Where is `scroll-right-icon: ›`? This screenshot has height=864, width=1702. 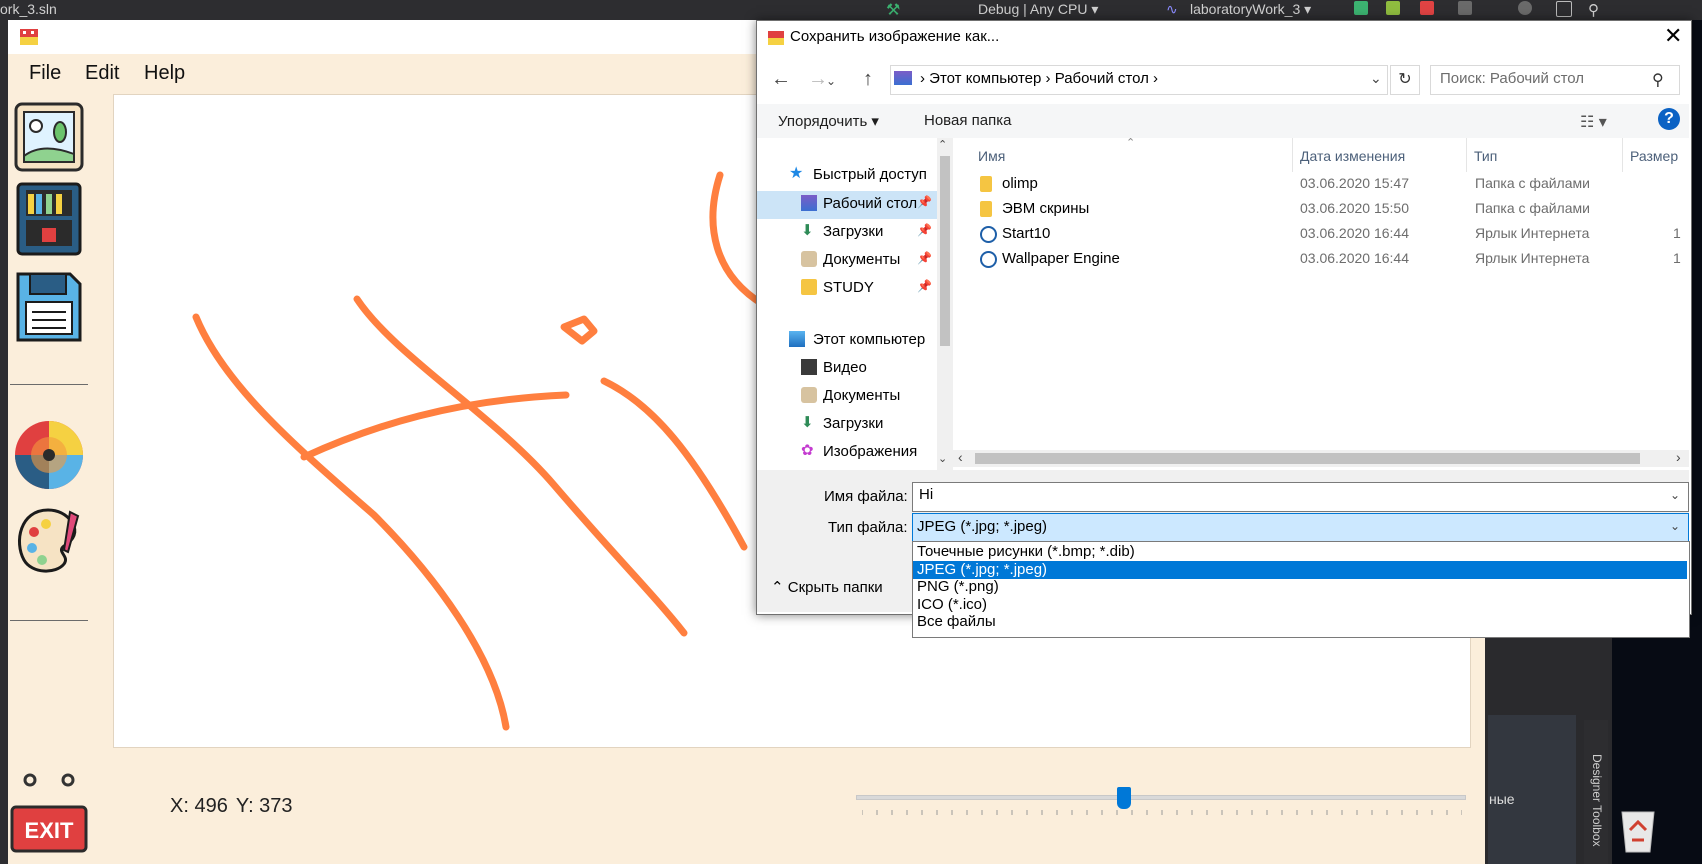
scroll-right-icon: › is located at coordinates (1678, 457).